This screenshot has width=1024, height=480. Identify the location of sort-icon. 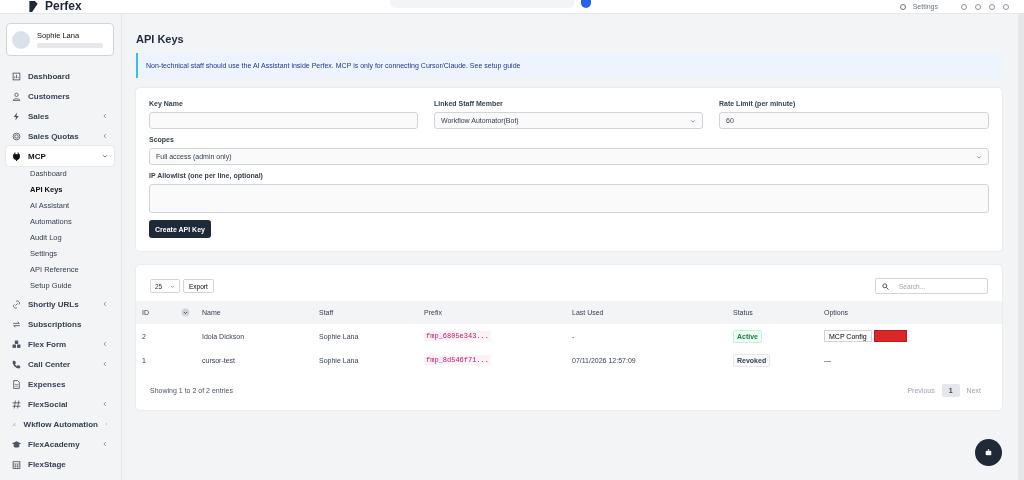
(185, 312).